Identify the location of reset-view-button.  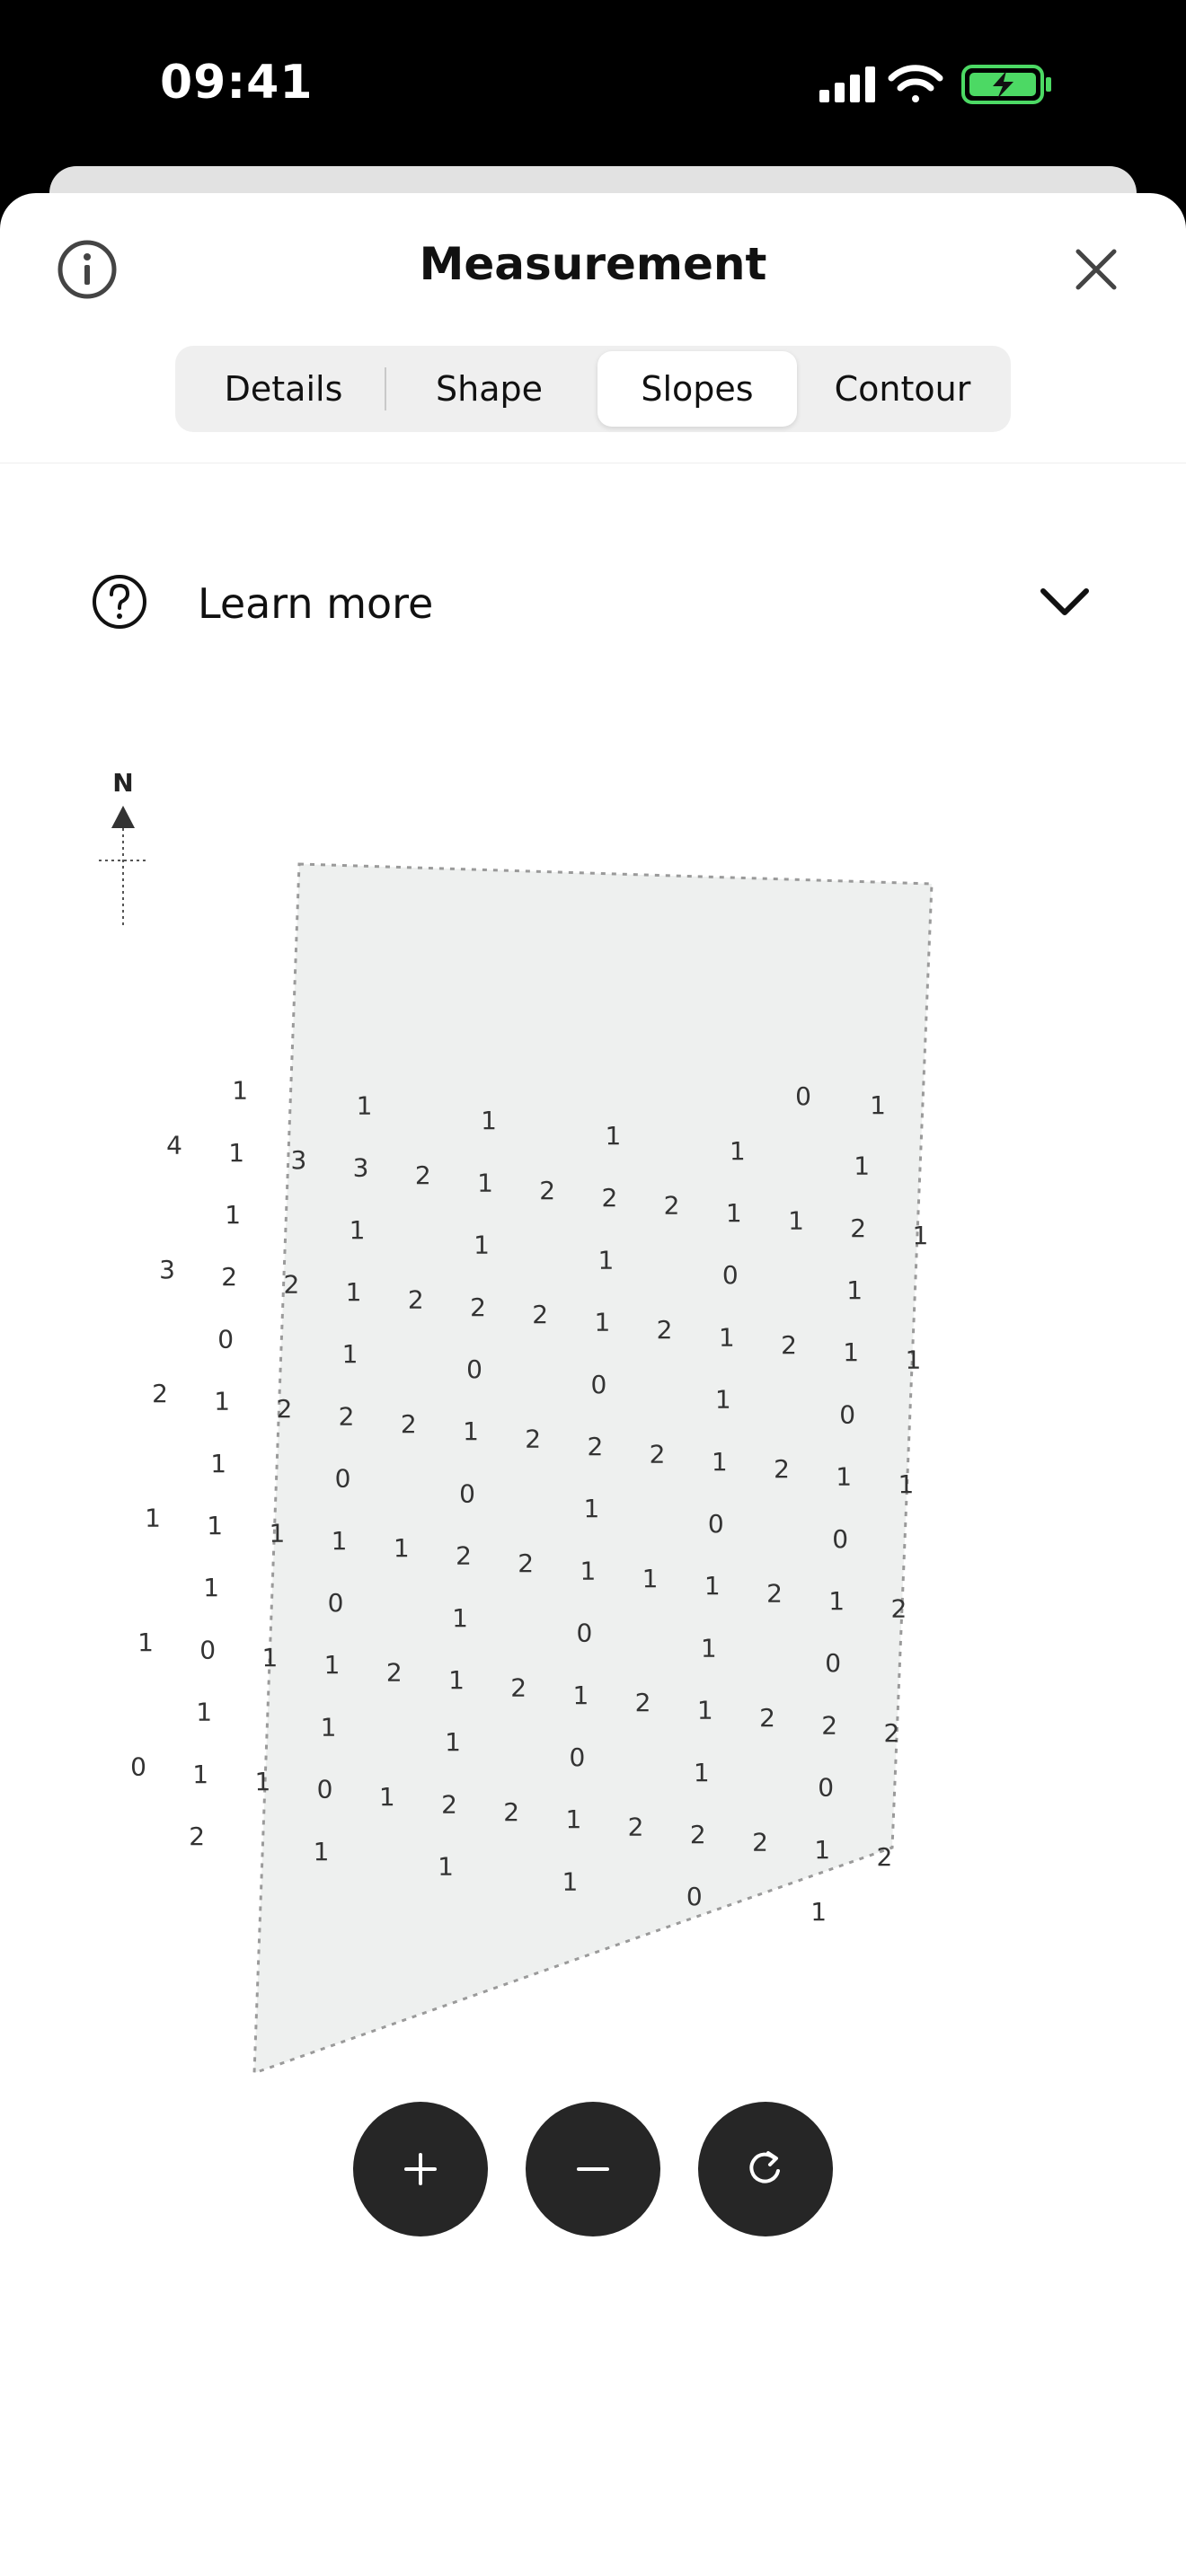
(765, 2169).